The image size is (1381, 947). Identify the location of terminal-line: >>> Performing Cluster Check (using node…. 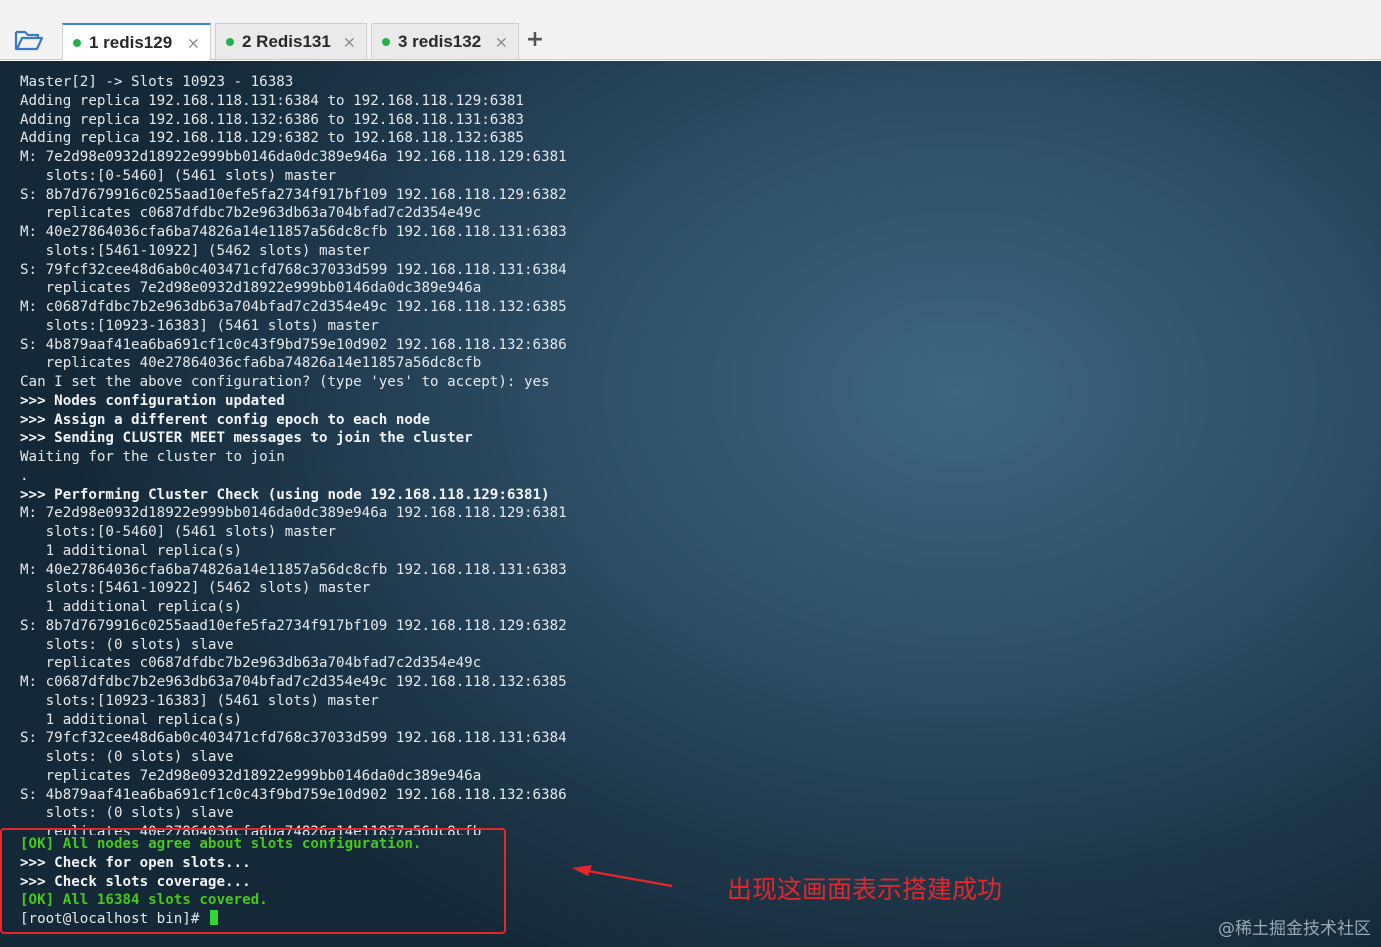
(285, 494).